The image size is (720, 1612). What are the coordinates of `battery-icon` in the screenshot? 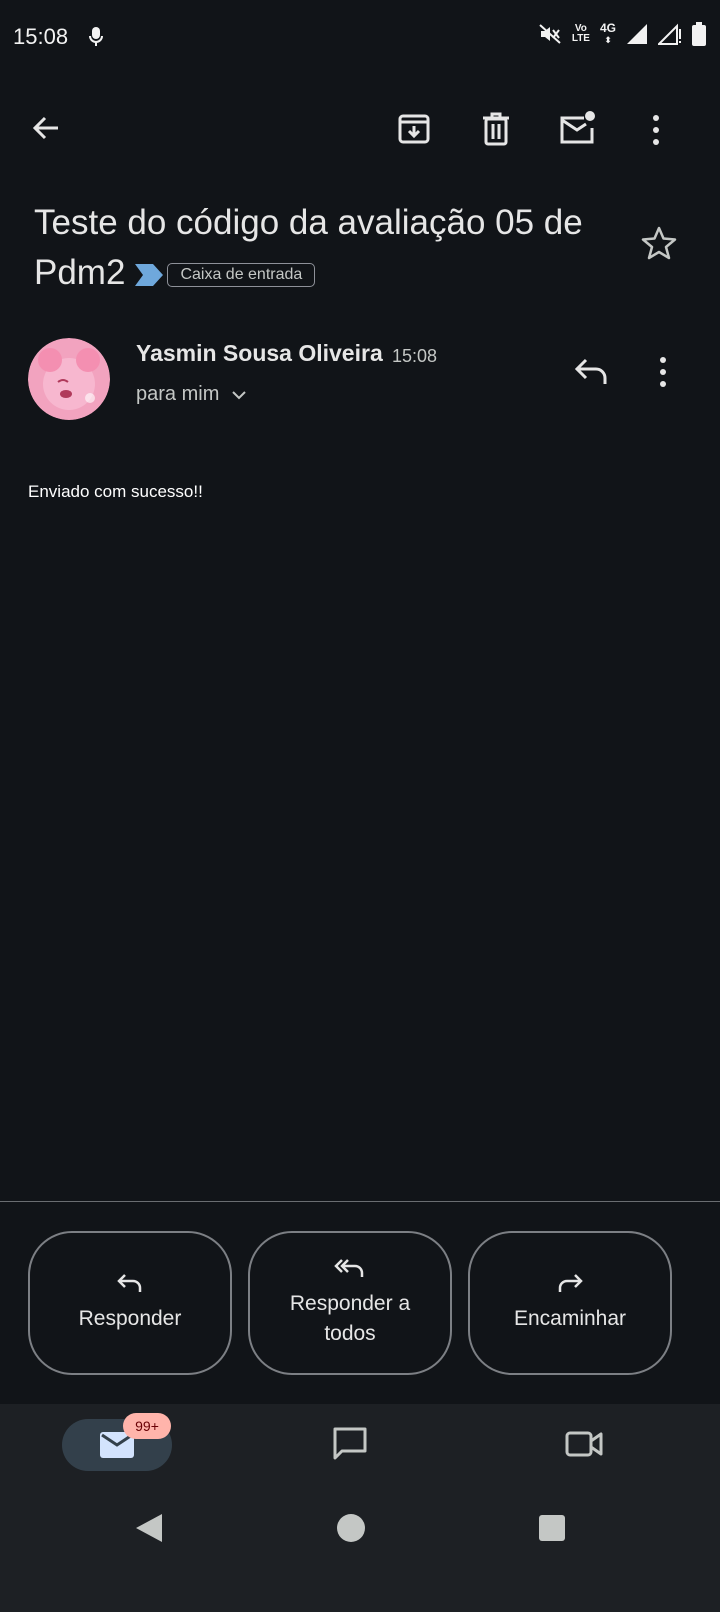 It's located at (699, 34).